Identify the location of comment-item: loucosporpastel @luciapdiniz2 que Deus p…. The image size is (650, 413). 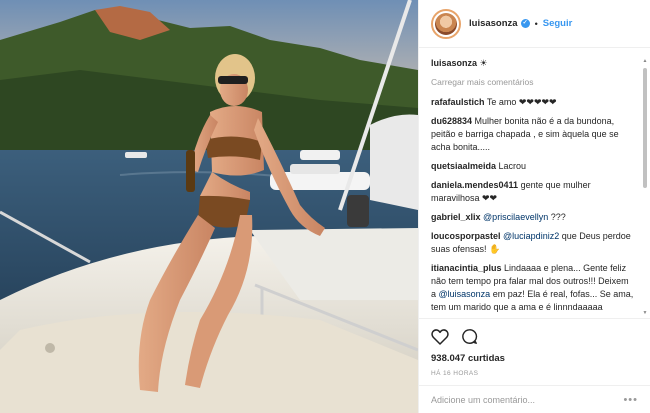
(533, 243).